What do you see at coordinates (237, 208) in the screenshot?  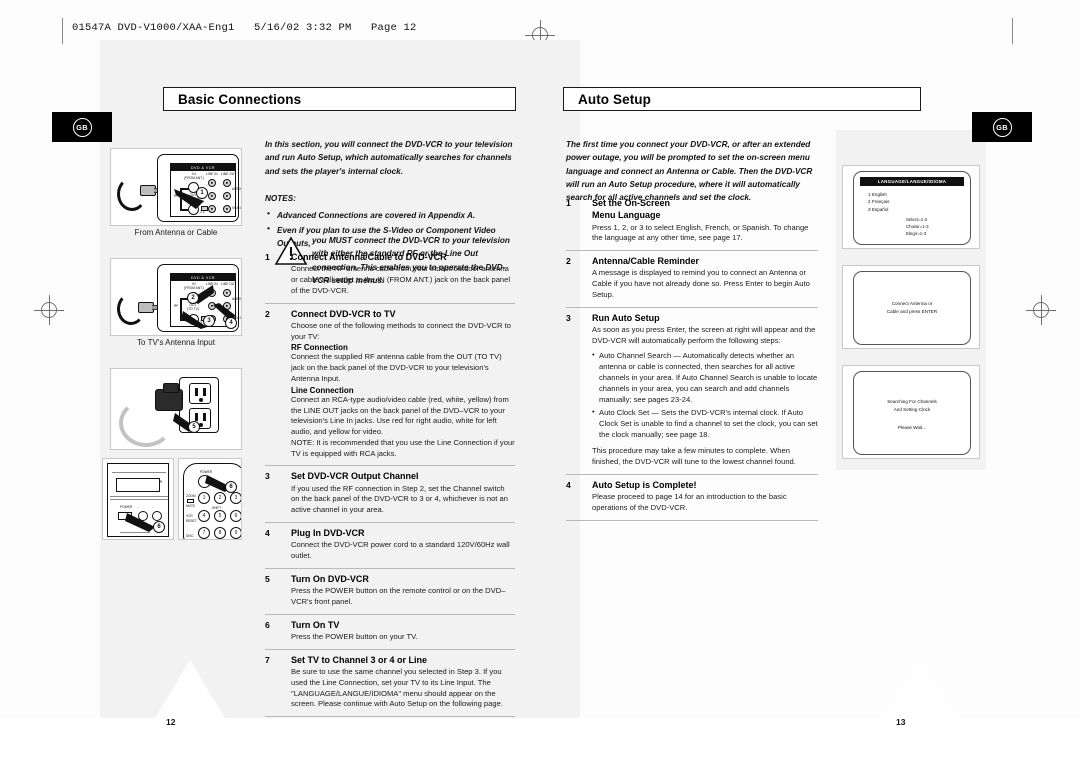 I see `panel-label-video: VIDEO` at bounding box center [237, 208].